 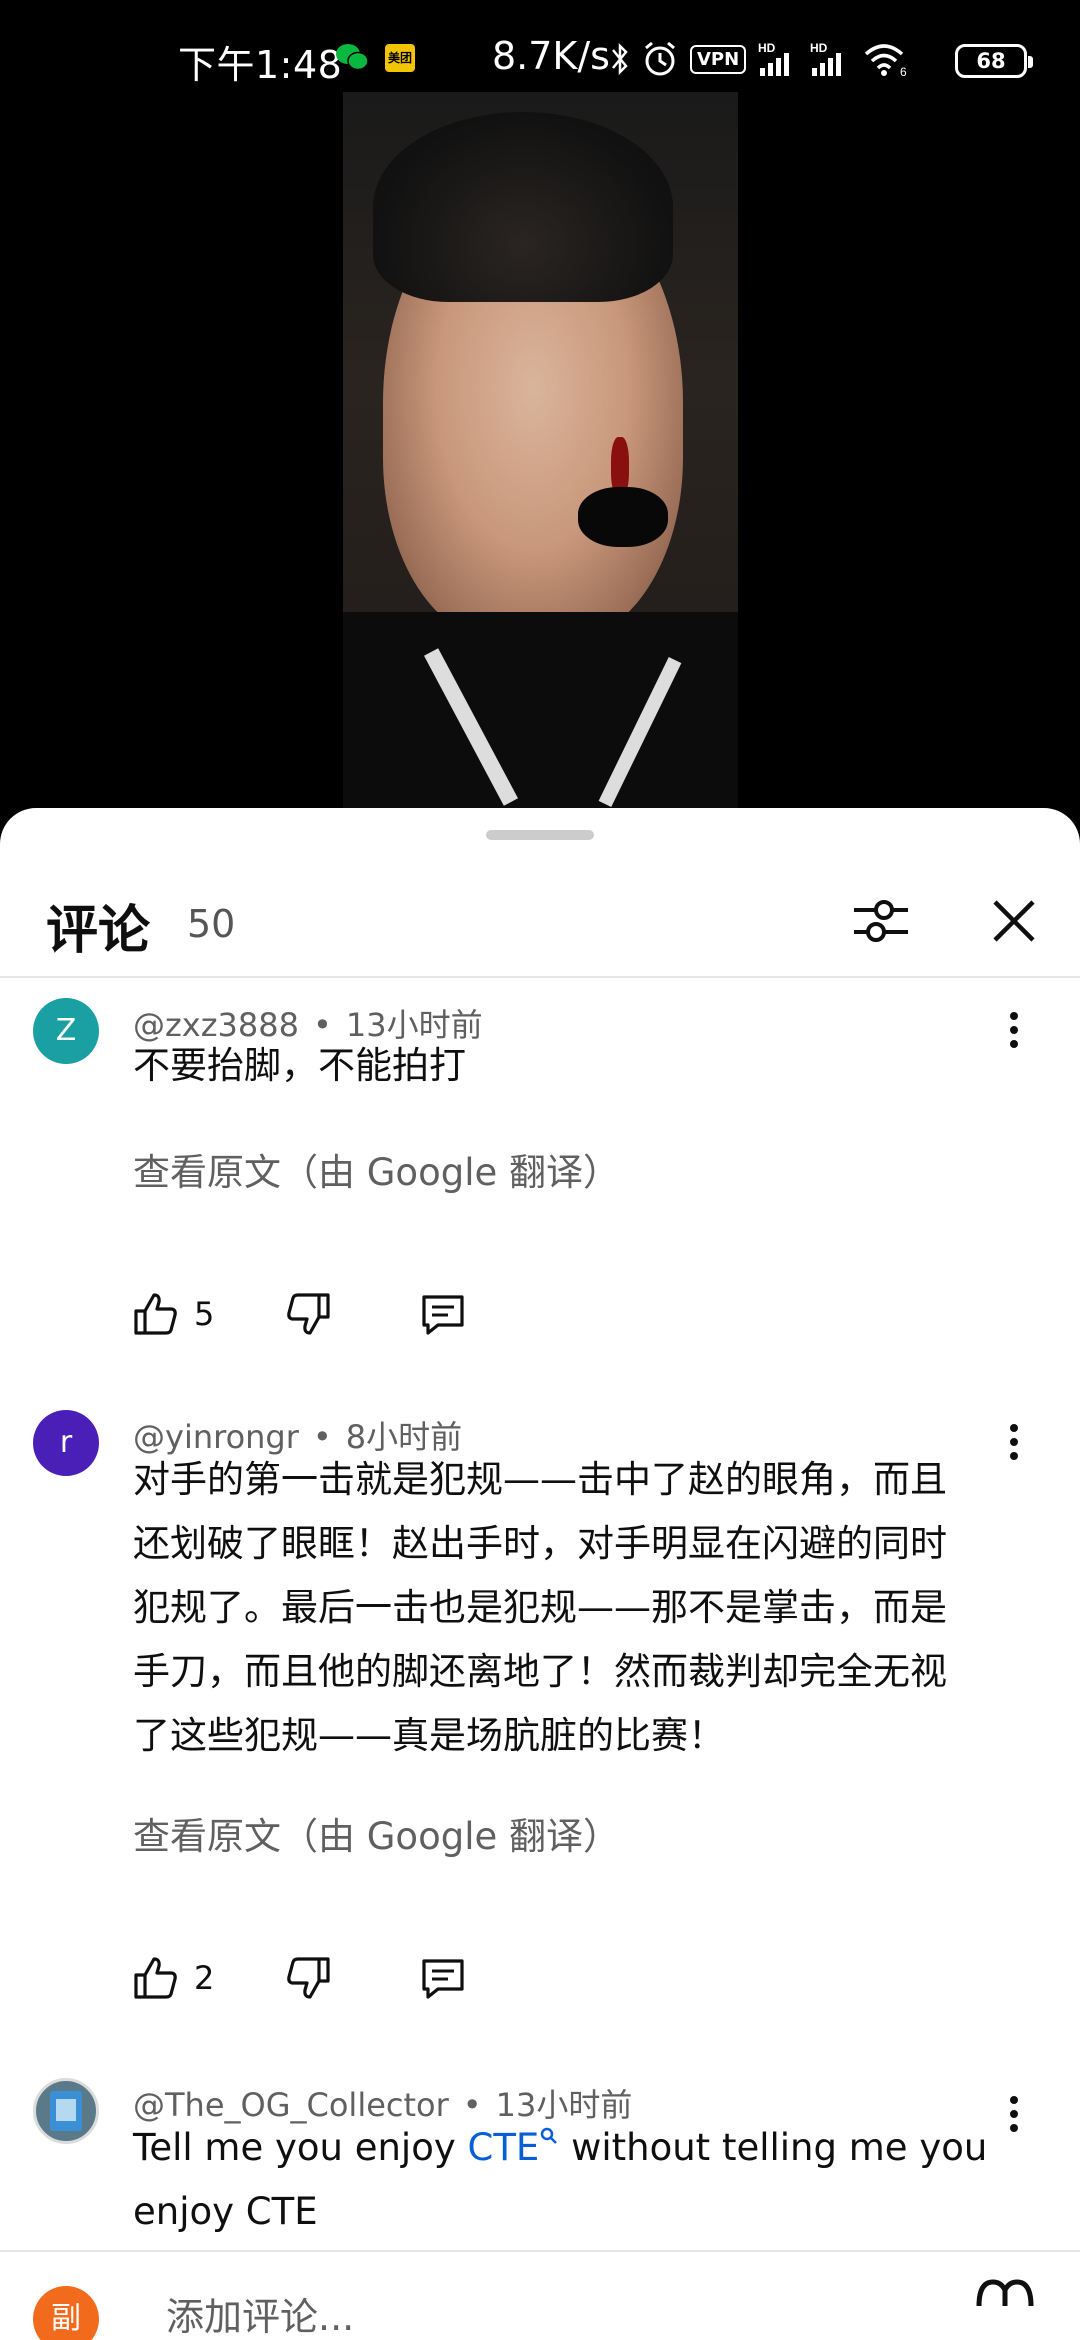 I want to click on search-link-cte: CTE, so click(x=504, y=2147).